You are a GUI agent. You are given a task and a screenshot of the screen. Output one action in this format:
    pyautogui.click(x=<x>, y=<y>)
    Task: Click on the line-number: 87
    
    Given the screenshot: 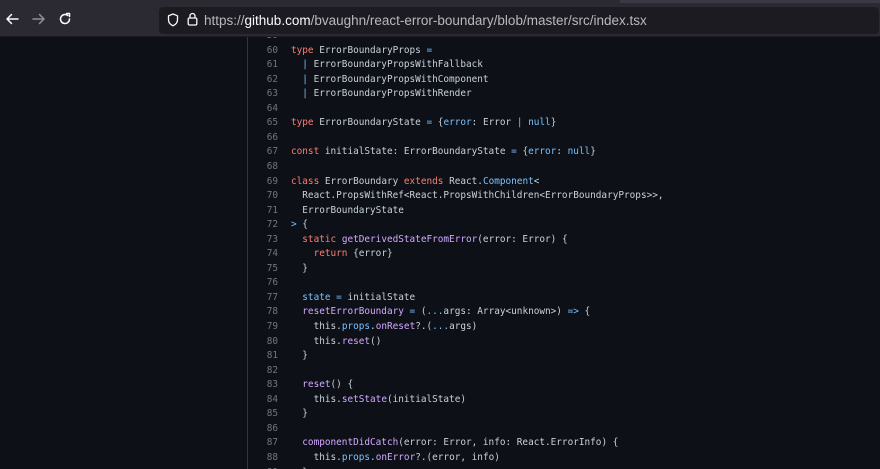 What is the action you would take?
    pyautogui.click(x=263, y=443)
    